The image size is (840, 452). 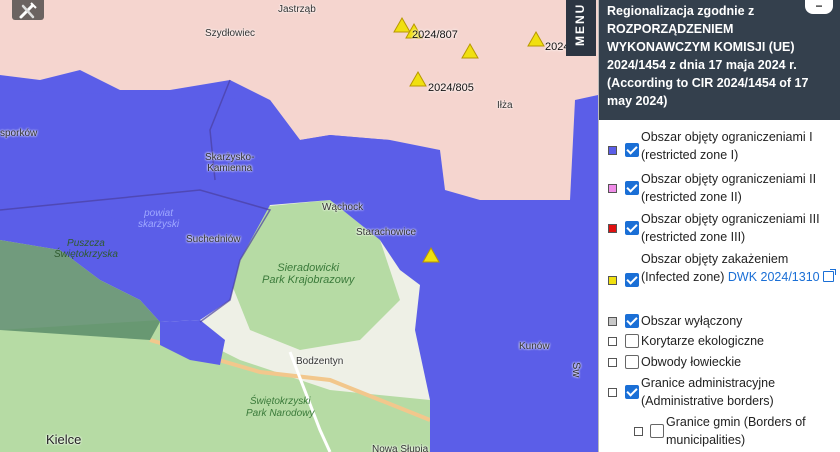 What do you see at coordinates (580, 24) in the screenshot?
I see `menu-tab-label: MENU` at bounding box center [580, 24].